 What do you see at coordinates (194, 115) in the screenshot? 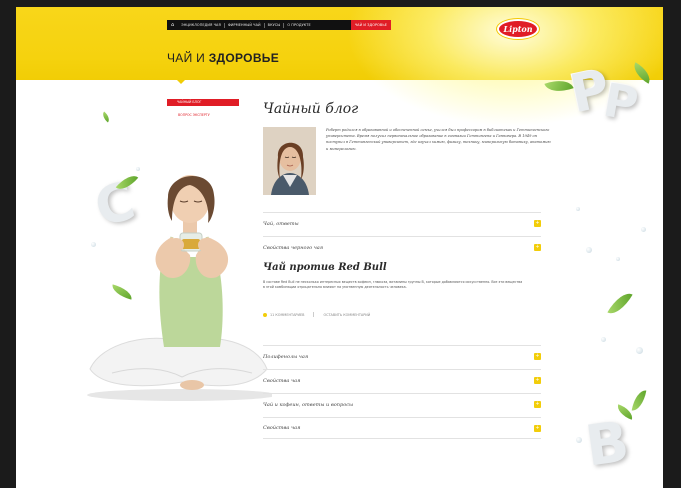
I see `subnav-ask-expert: ВОПРОС ЭКСПЕРТУ` at bounding box center [194, 115].